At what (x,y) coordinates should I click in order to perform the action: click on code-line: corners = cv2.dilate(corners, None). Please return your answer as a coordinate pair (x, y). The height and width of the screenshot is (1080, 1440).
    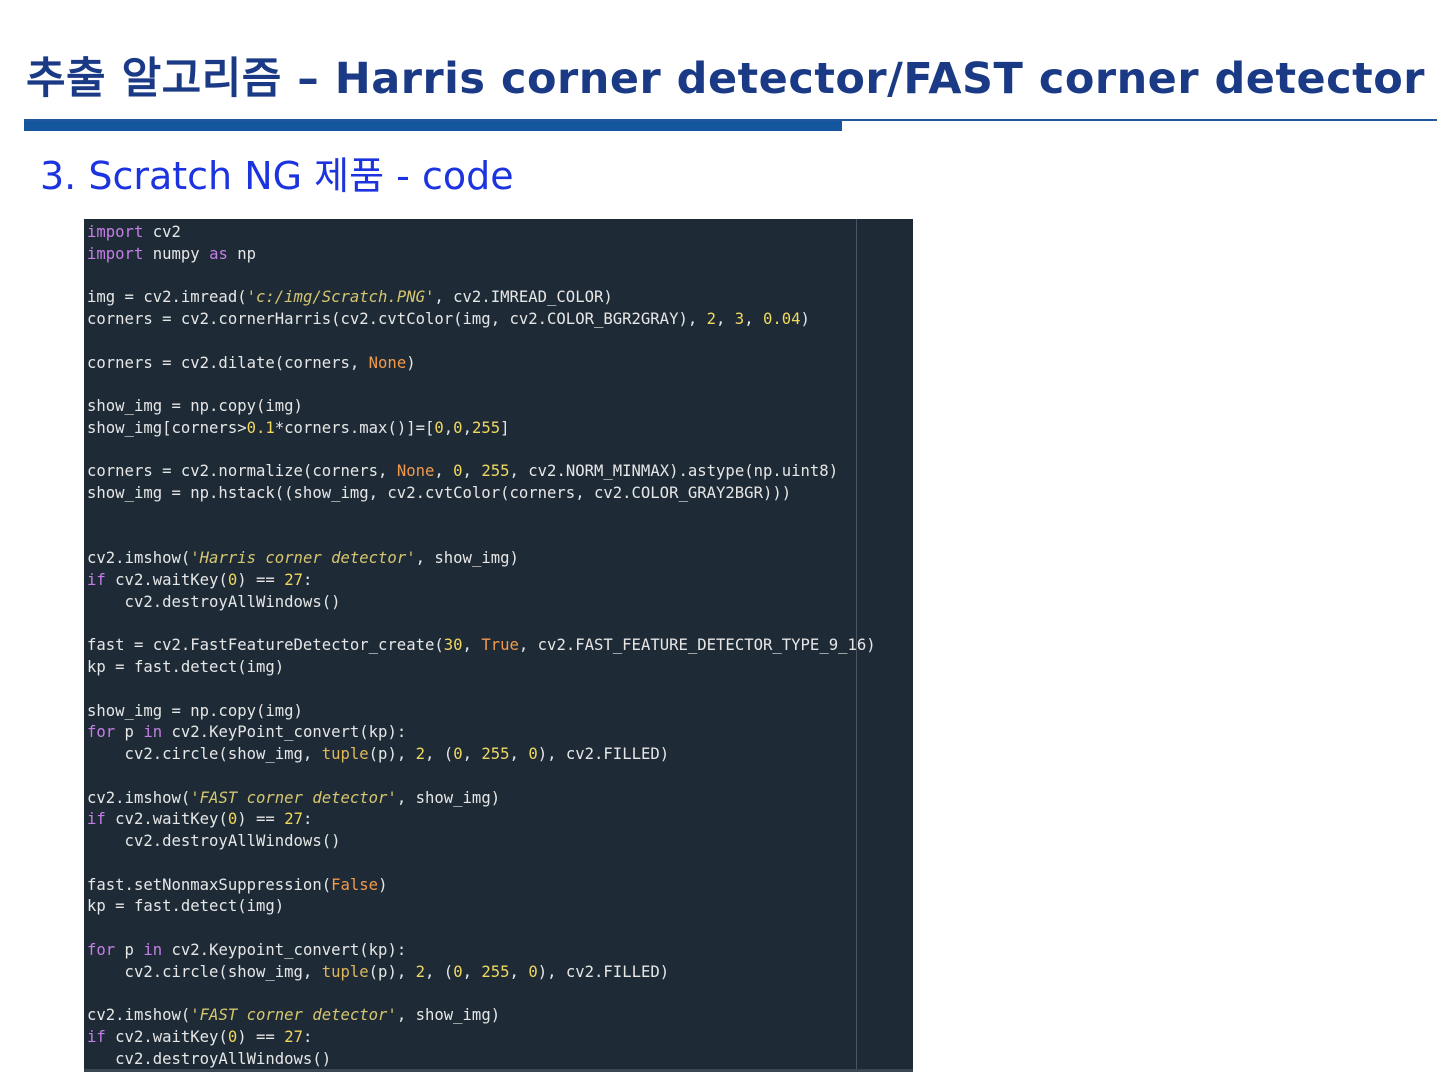
    Looking at the image, I should click on (251, 362).